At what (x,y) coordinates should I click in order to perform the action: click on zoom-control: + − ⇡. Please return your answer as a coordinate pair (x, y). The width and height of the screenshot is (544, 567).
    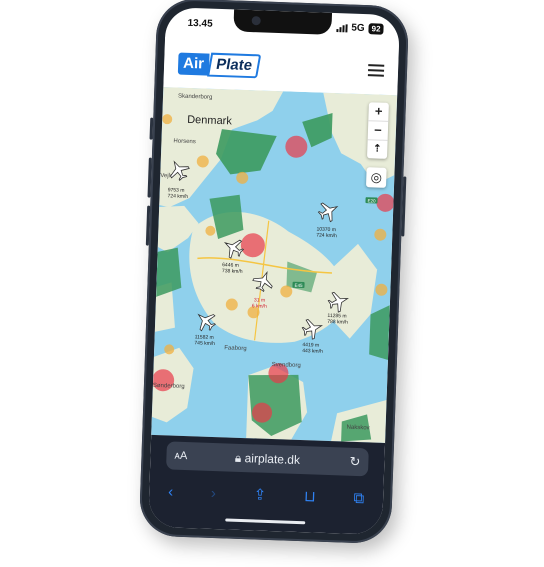
    Looking at the image, I should click on (377, 130).